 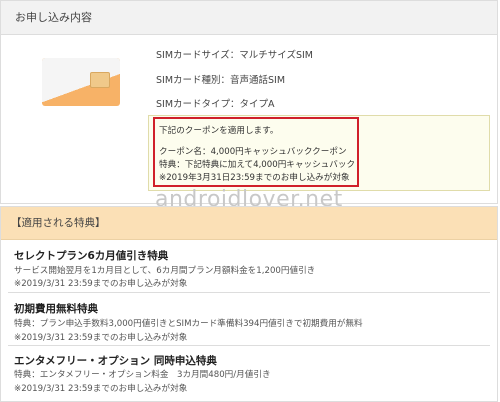 What do you see at coordinates (101, 284) in the screenshot?
I see `benefit-note-1: ※2019/3/31 23:59までのお申し込みが対象` at bounding box center [101, 284].